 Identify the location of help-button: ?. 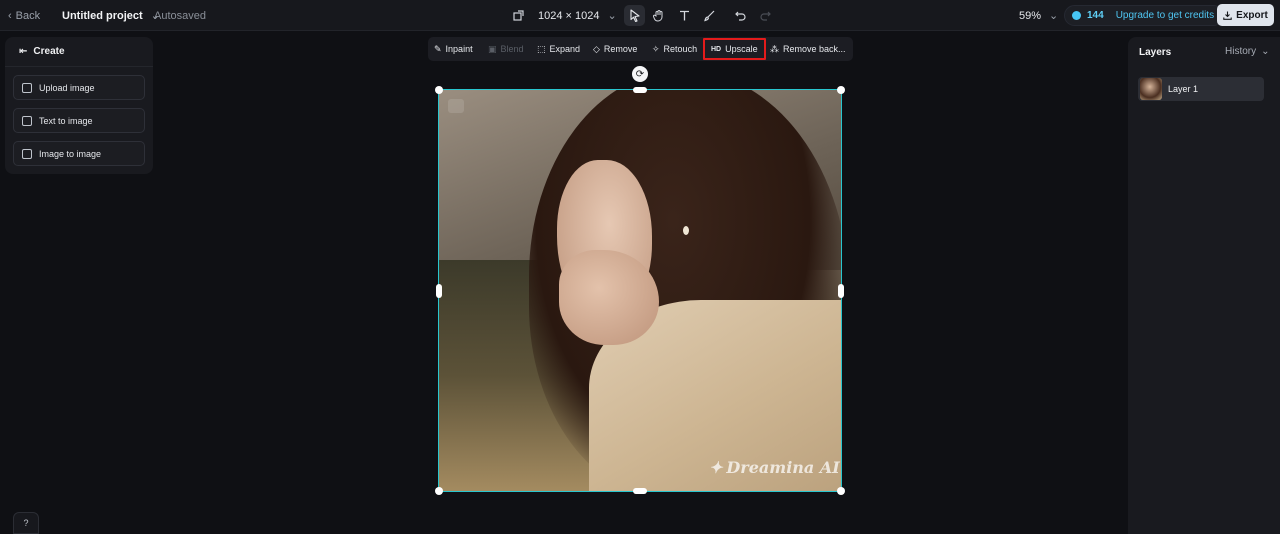
(26, 523).